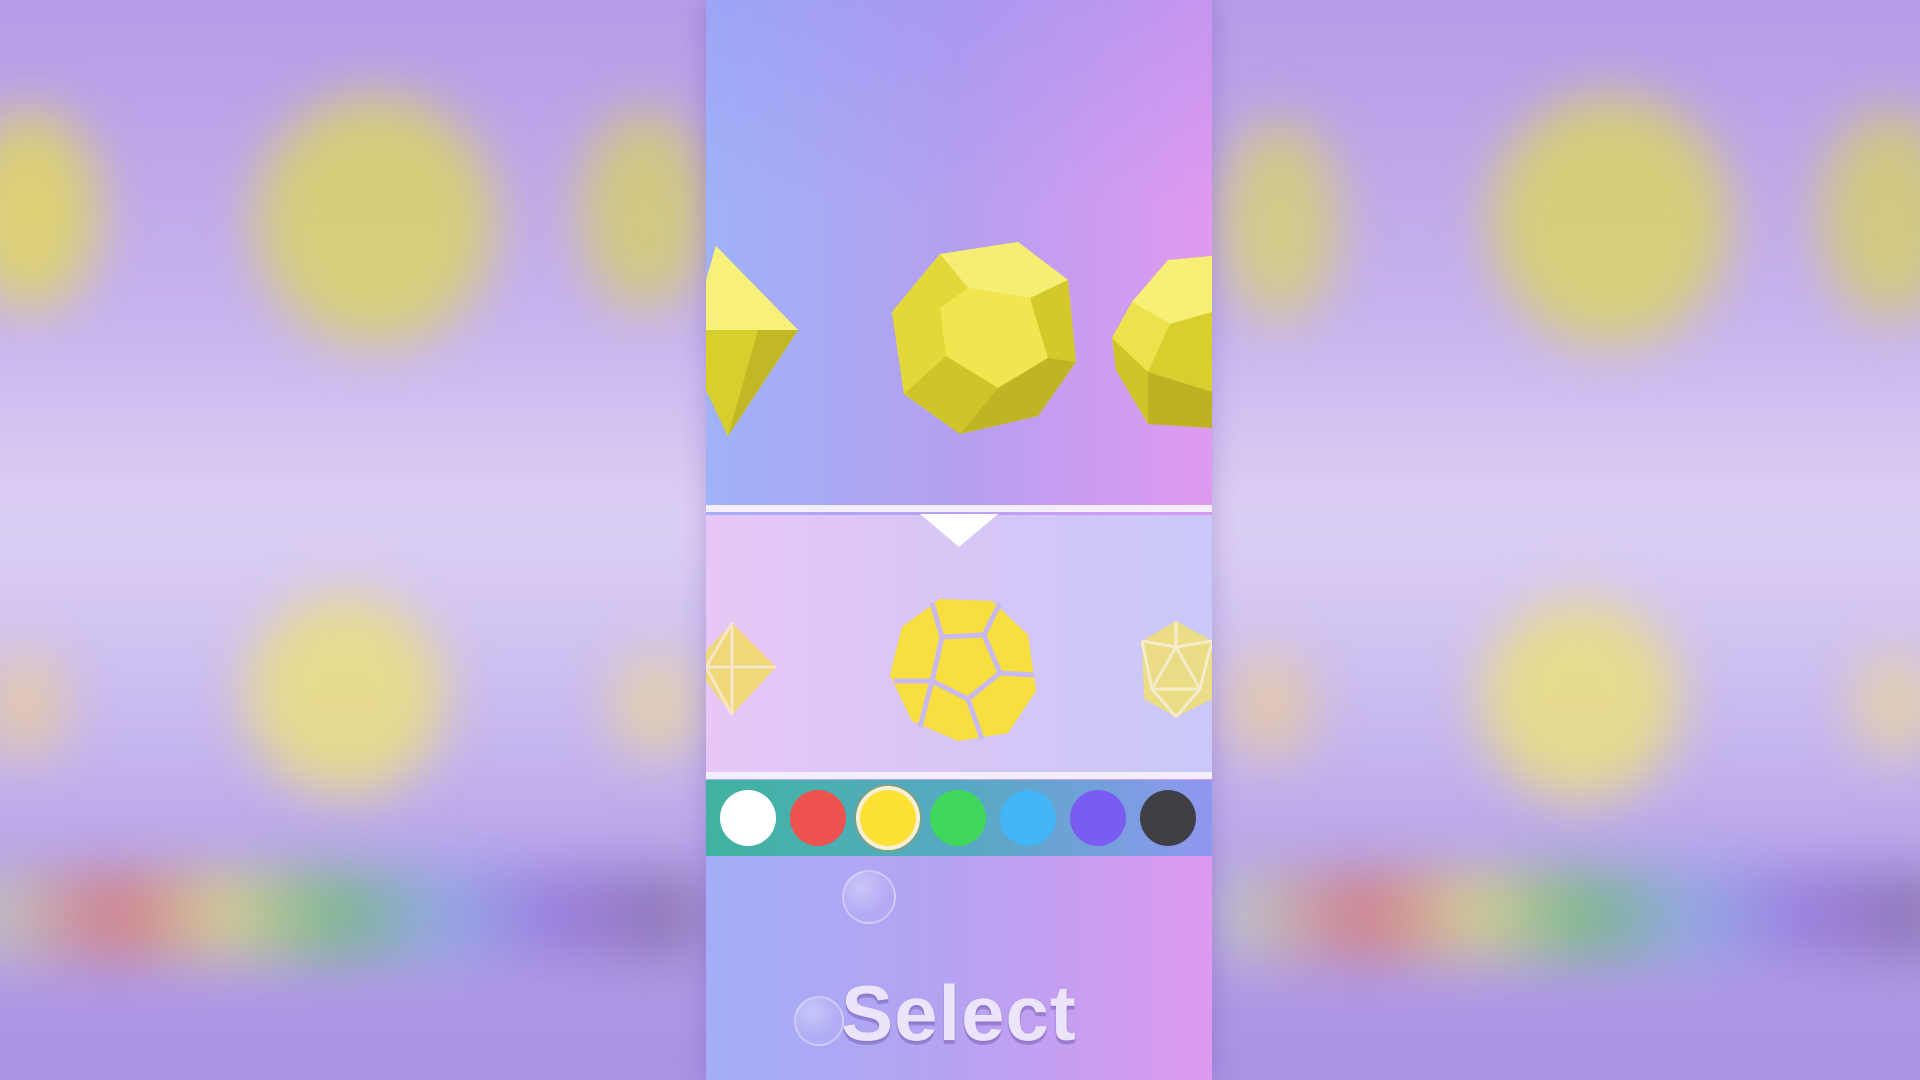 The width and height of the screenshot is (1920, 1080). Describe the element at coordinates (959, 1013) in the screenshot. I see `select-button: Select` at that location.